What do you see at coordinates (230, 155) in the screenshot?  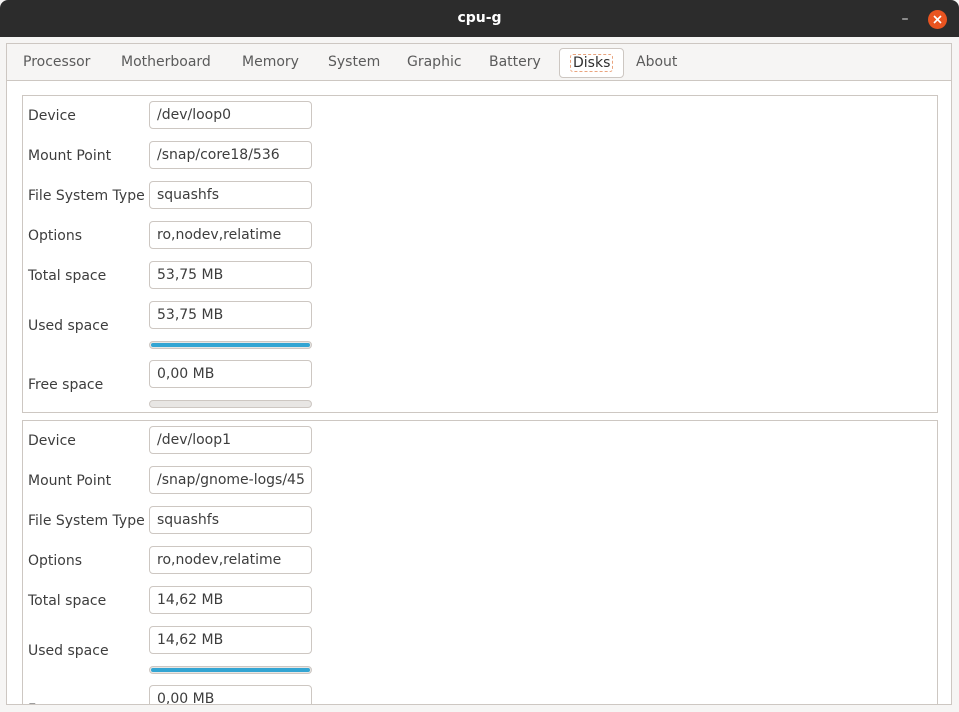 I see `mount-point-field: /snap/core18/536` at bounding box center [230, 155].